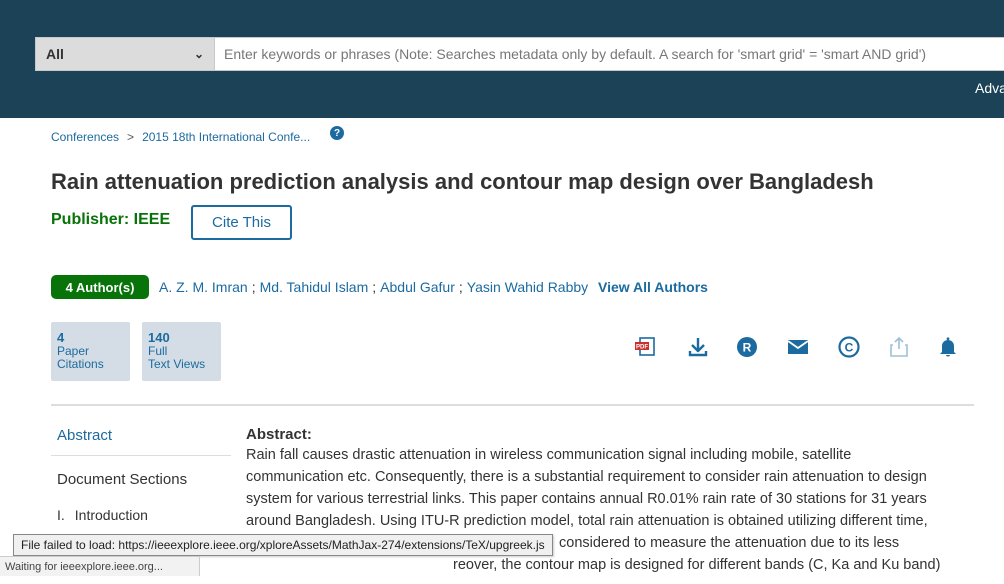  Describe the element at coordinates (159, 337) in the screenshot. I see `metric-value: 140` at that location.